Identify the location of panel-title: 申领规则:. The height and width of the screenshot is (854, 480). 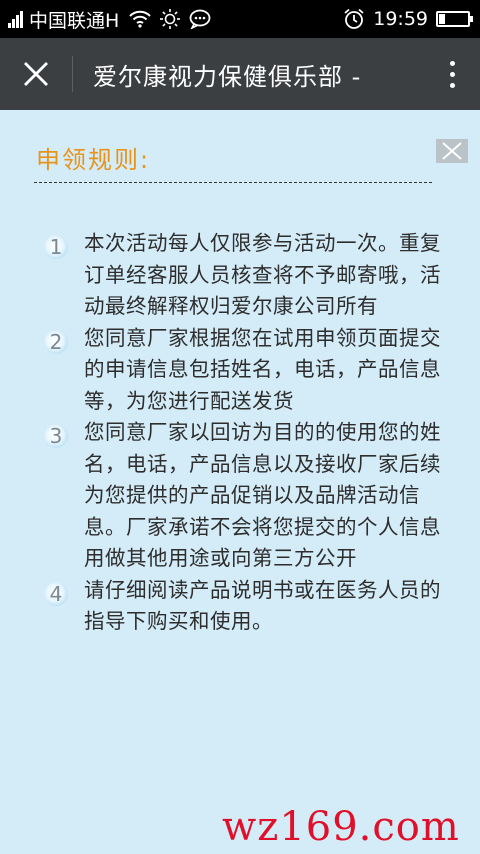
(93, 160).